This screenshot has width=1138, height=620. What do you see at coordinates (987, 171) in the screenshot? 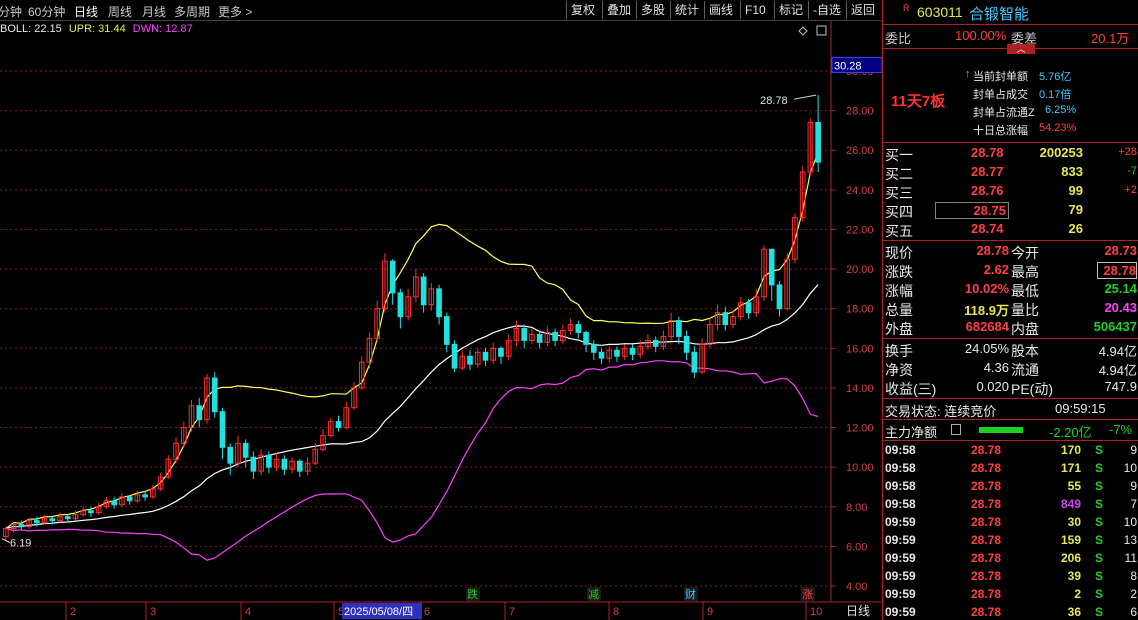
I see `bid-price: 28.77` at bounding box center [987, 171].